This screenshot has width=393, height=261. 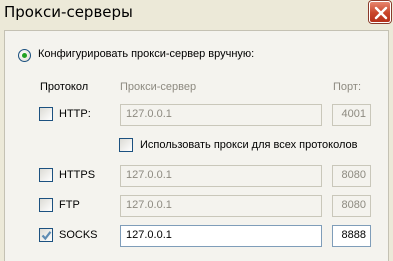 What do you see at coordinates (351, 176) in the screenshot?
I see `https-port-field: 8080` at bounding box center [351, 176].